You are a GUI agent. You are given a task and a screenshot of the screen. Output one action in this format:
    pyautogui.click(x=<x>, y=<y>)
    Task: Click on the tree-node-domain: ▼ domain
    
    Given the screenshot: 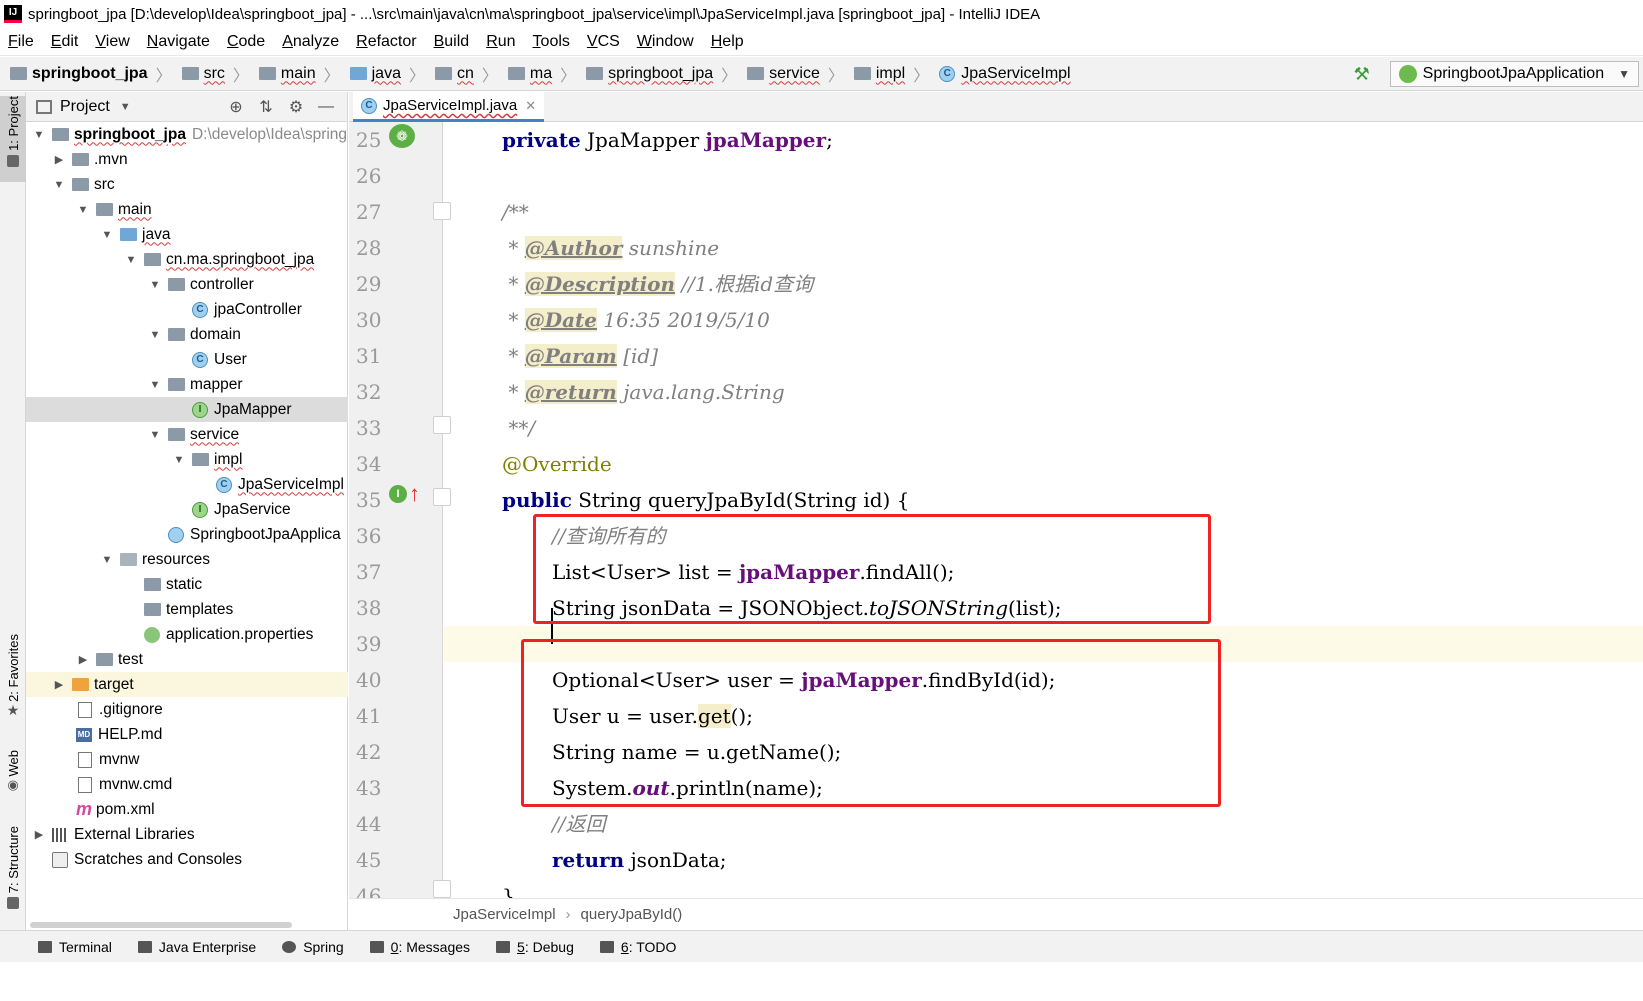 What is the action you would take?
    pyautogui.click(x=187, y=334)
    